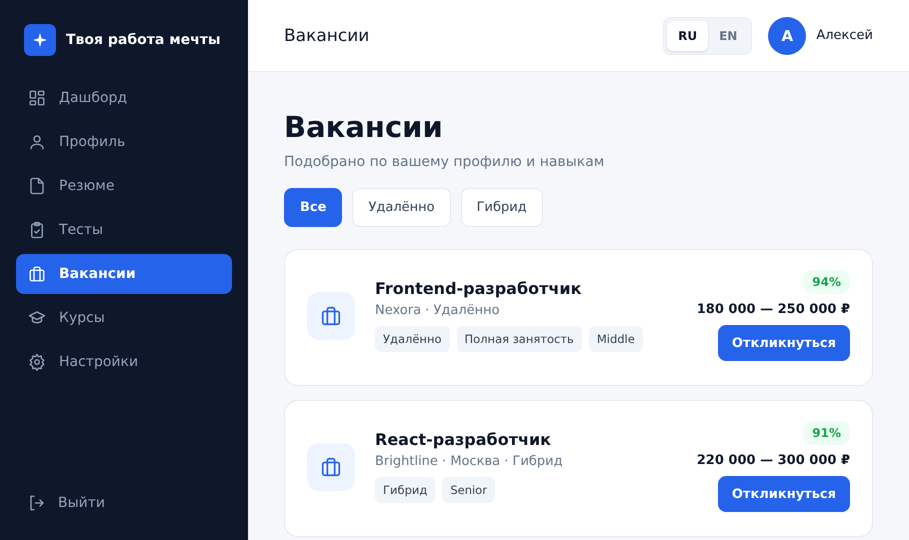  Describe the element at coordinates (37, 503) in the screenshot. I see `logout-icon` at that location.